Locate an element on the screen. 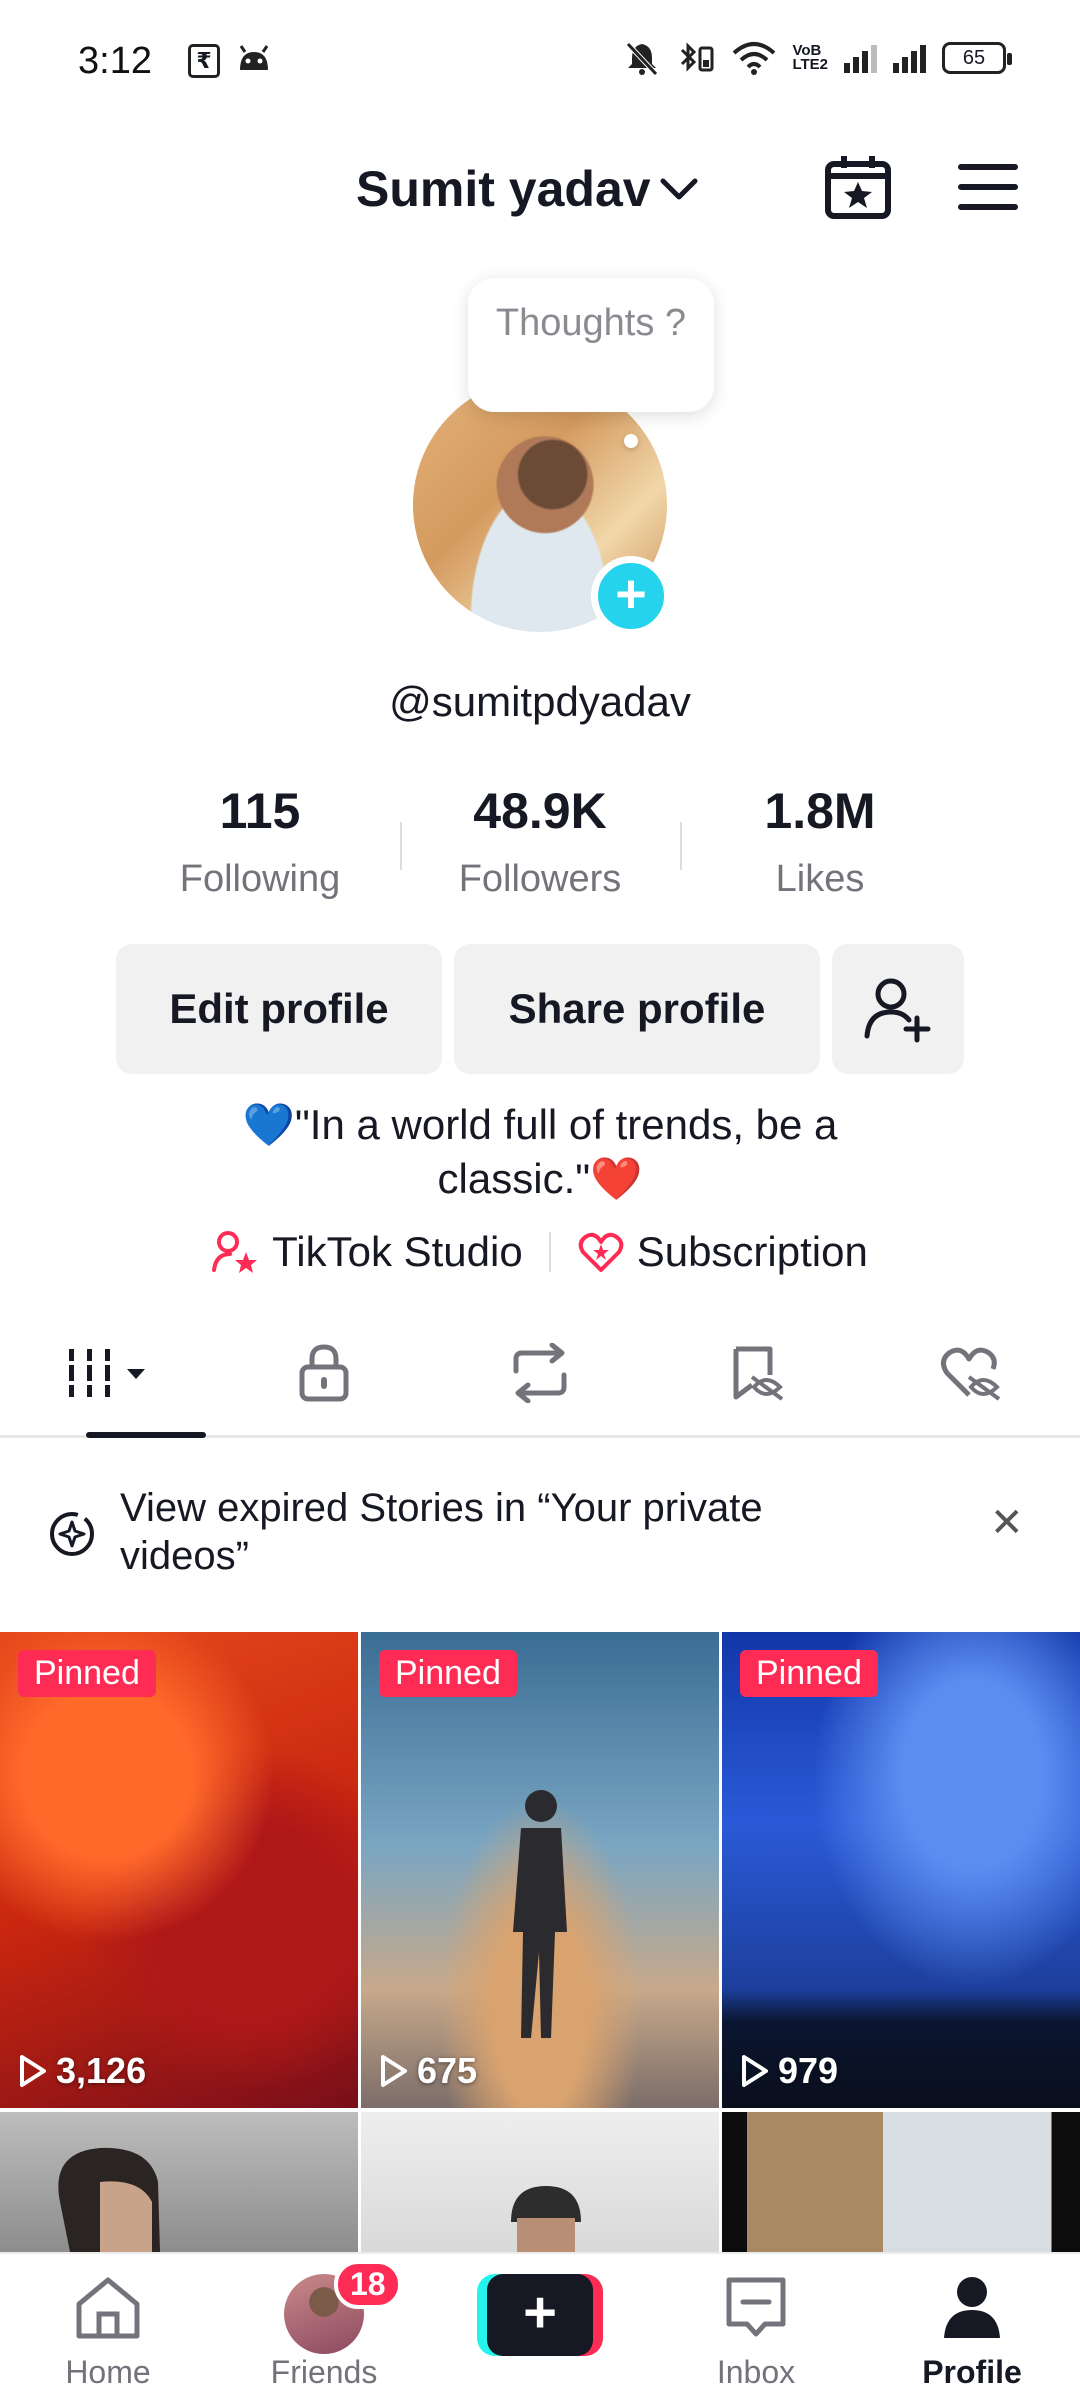 This screenshot has height=2400, width=1080. view-count: 675 is located at coordinates (428, 2071).